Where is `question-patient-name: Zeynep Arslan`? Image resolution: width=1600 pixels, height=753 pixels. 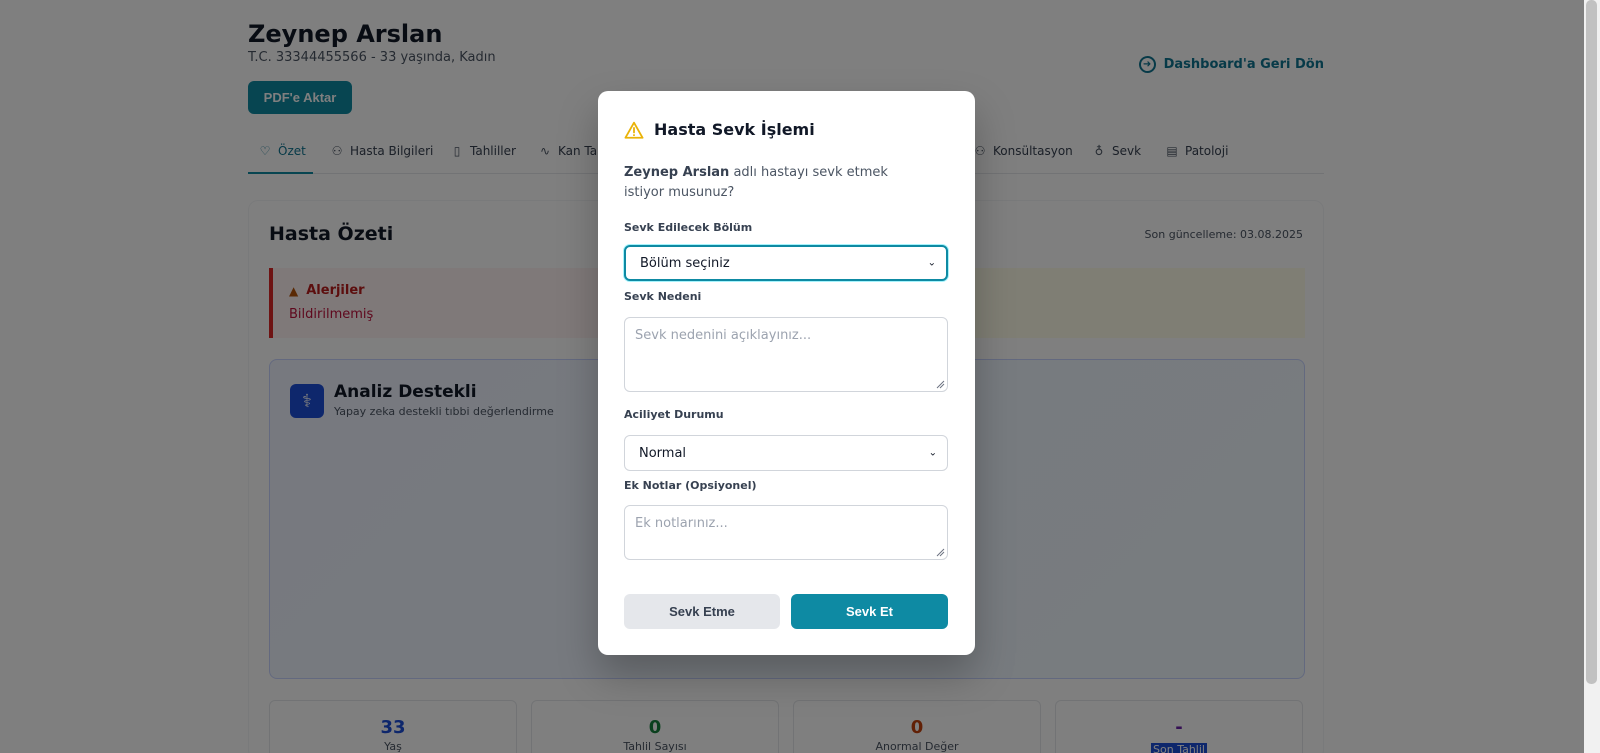 question-patient-name: Zeynep Arslan is located at coordinates (677, 172).